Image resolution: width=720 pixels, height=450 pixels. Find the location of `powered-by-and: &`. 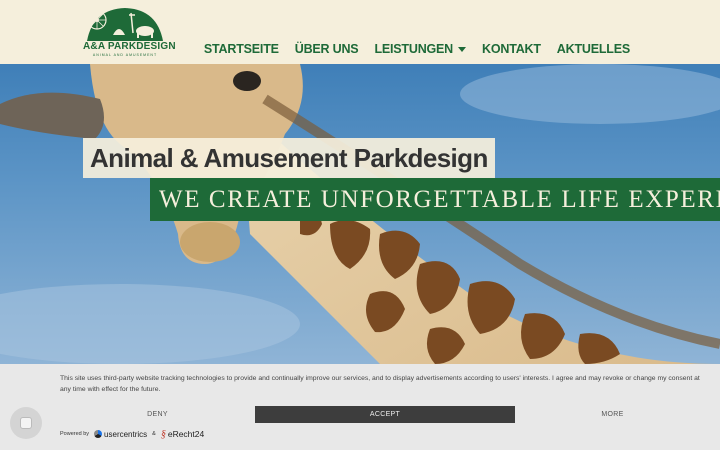

powered-by-and: & is located at coordinates (154, 434).